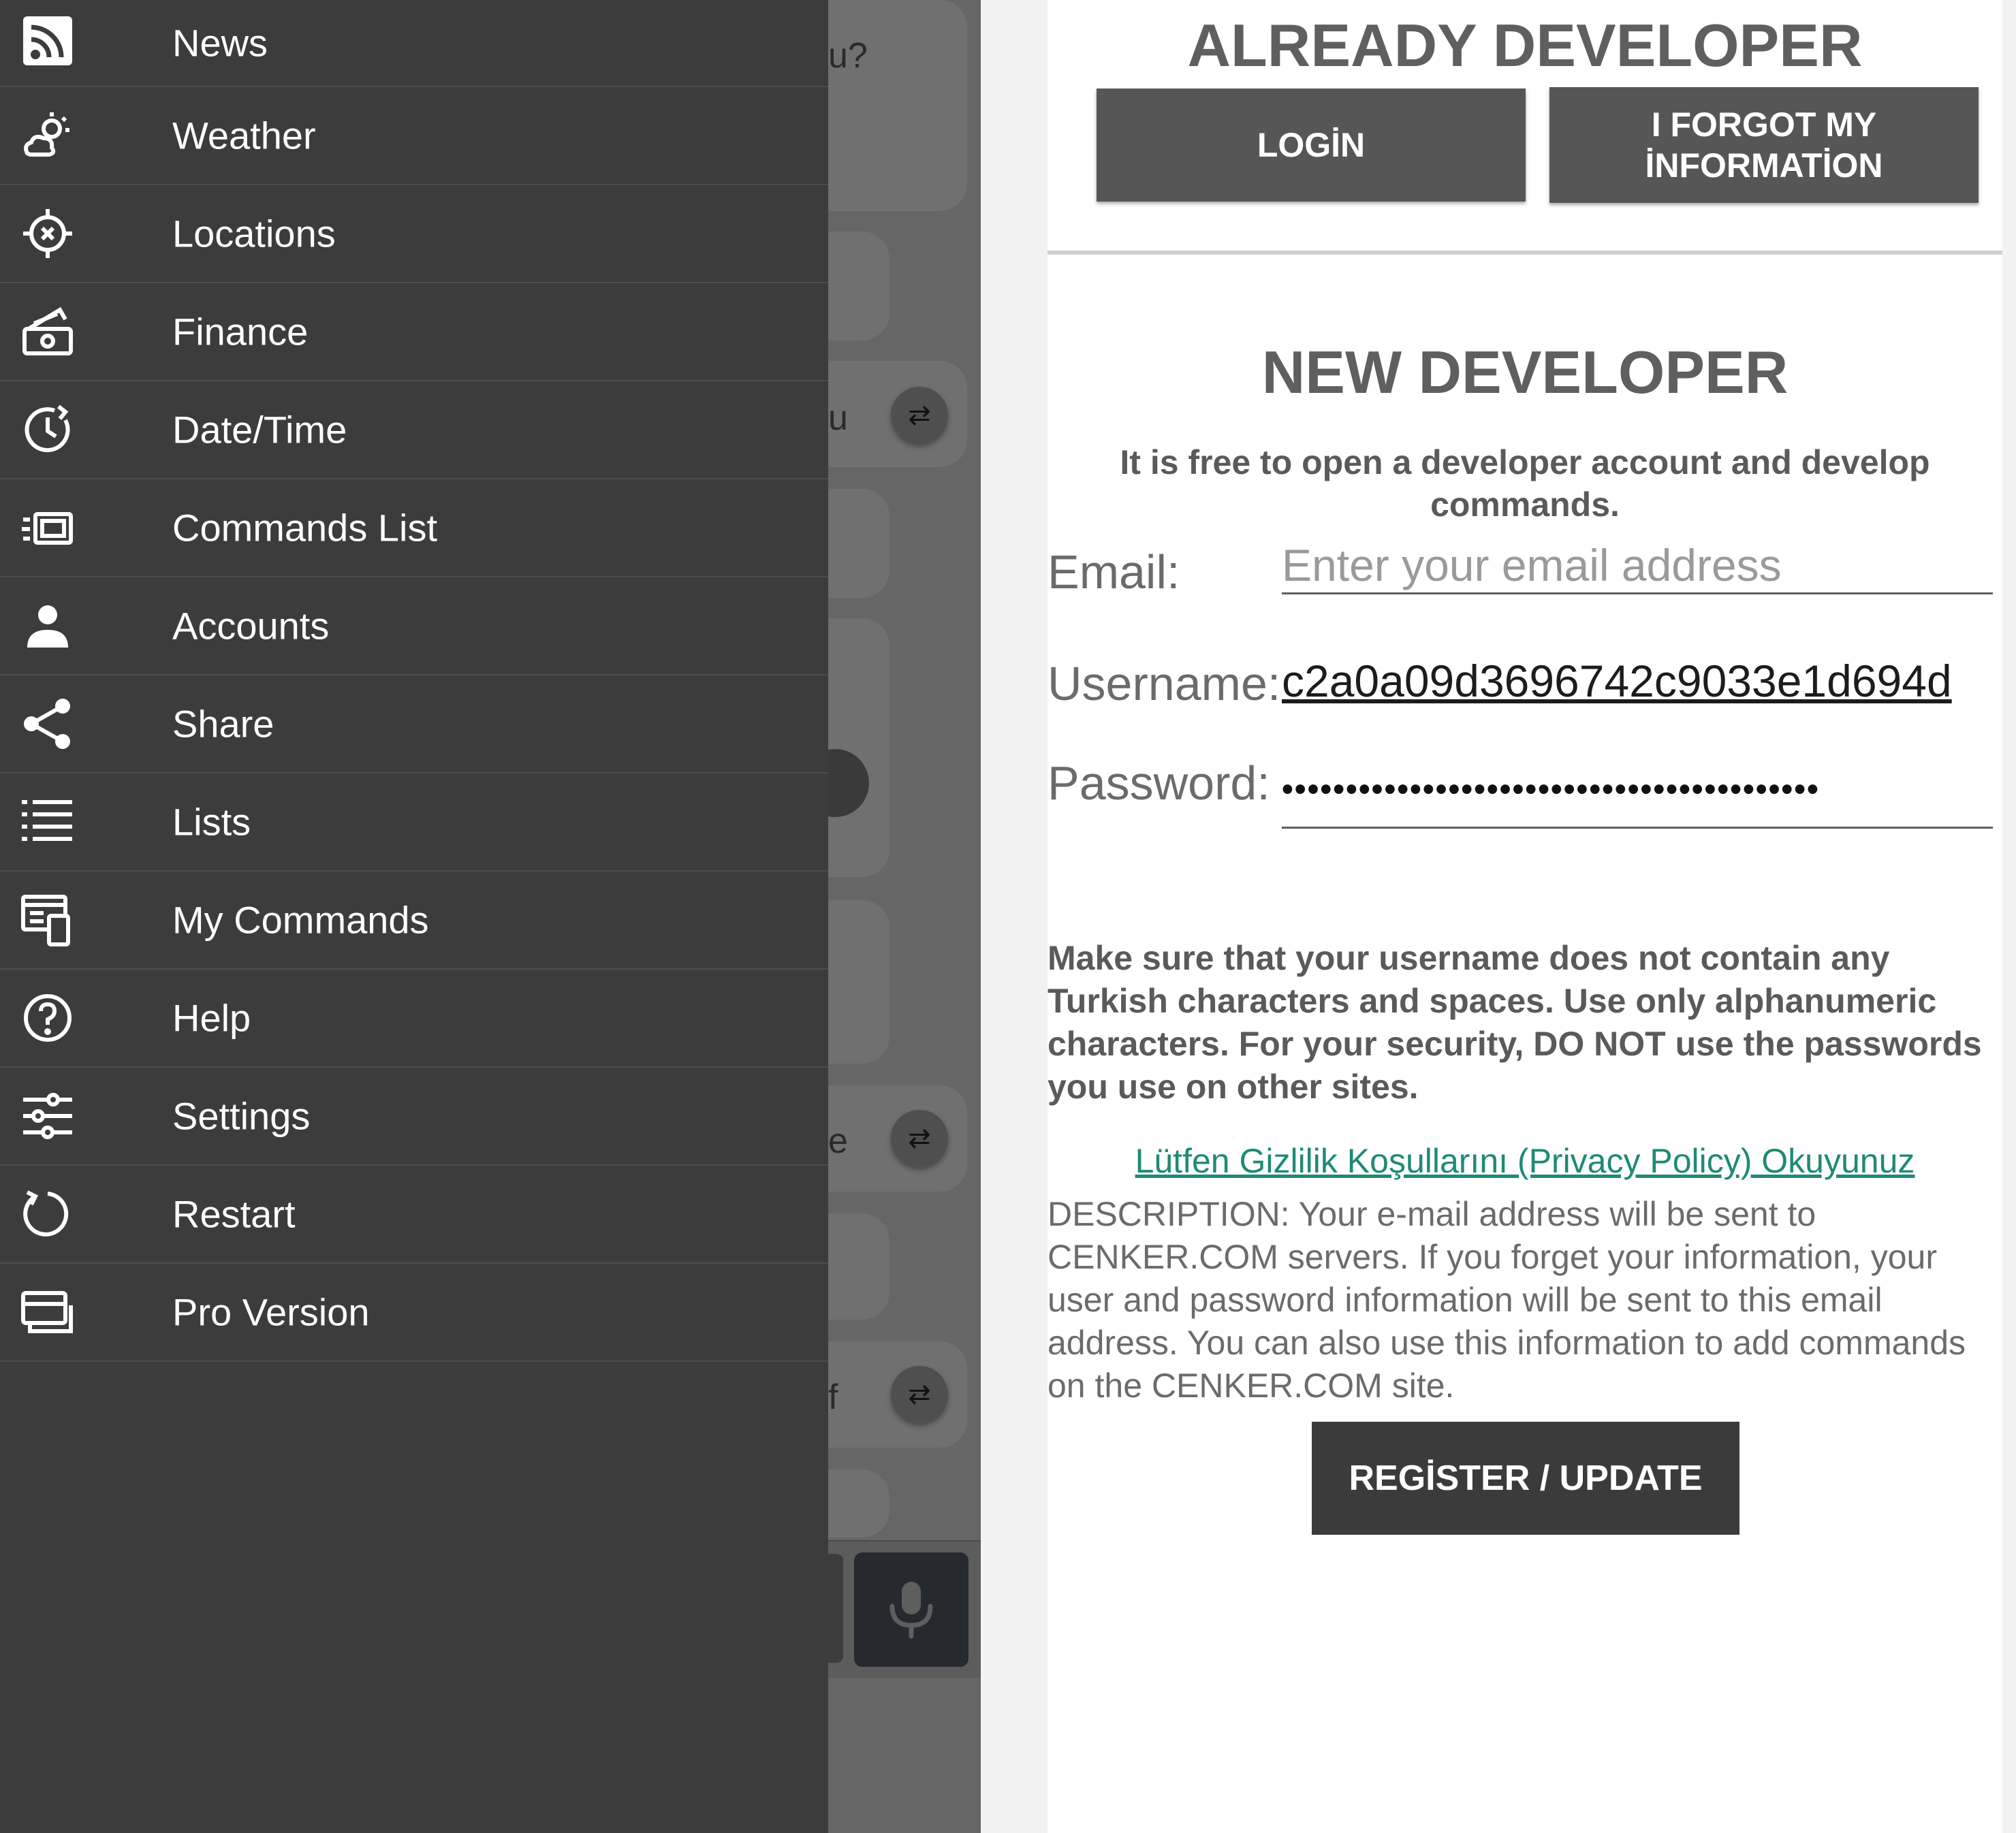 The width and height of the screenshot is (2016, 1833). Describe the element at coordinates (48, 1018) in the screenshot. I see `help-icon` at that location.